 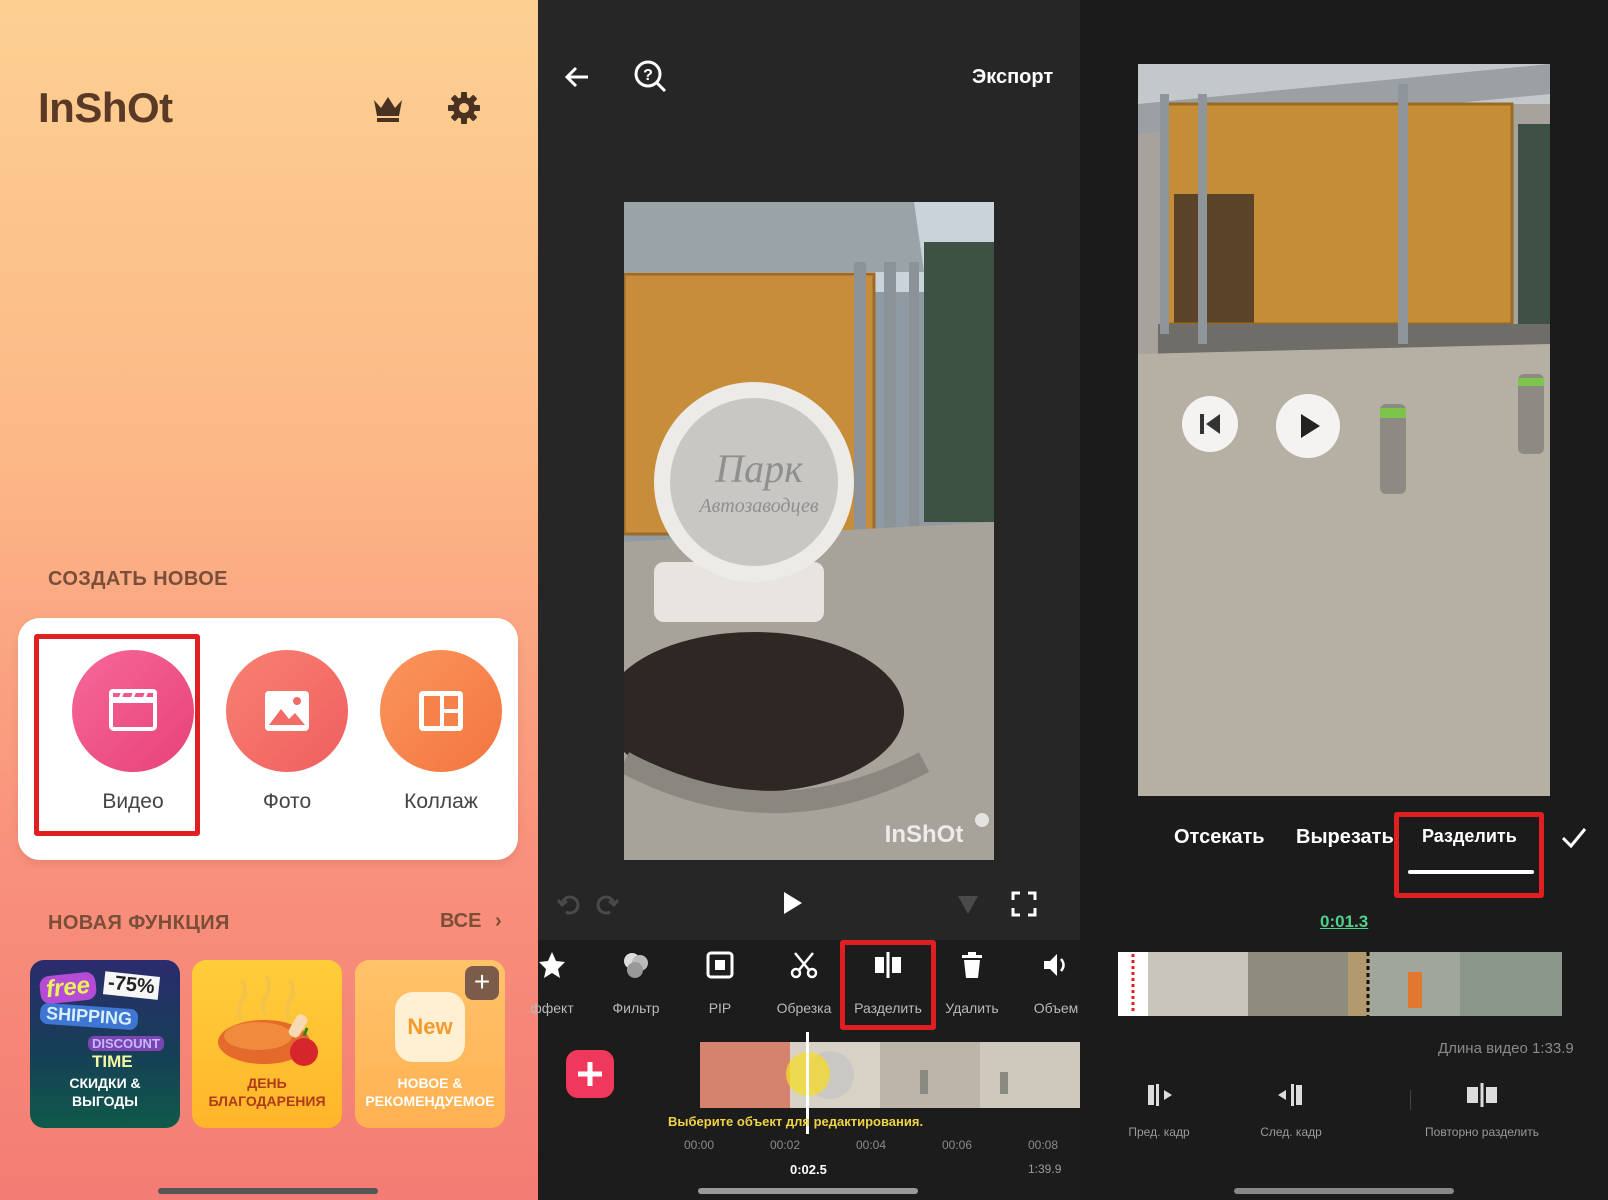 What do you see at coordinates (1344, 921) in the screenshot?
I see `split-time: 0:01.3` at bounding box center [1344, 921].